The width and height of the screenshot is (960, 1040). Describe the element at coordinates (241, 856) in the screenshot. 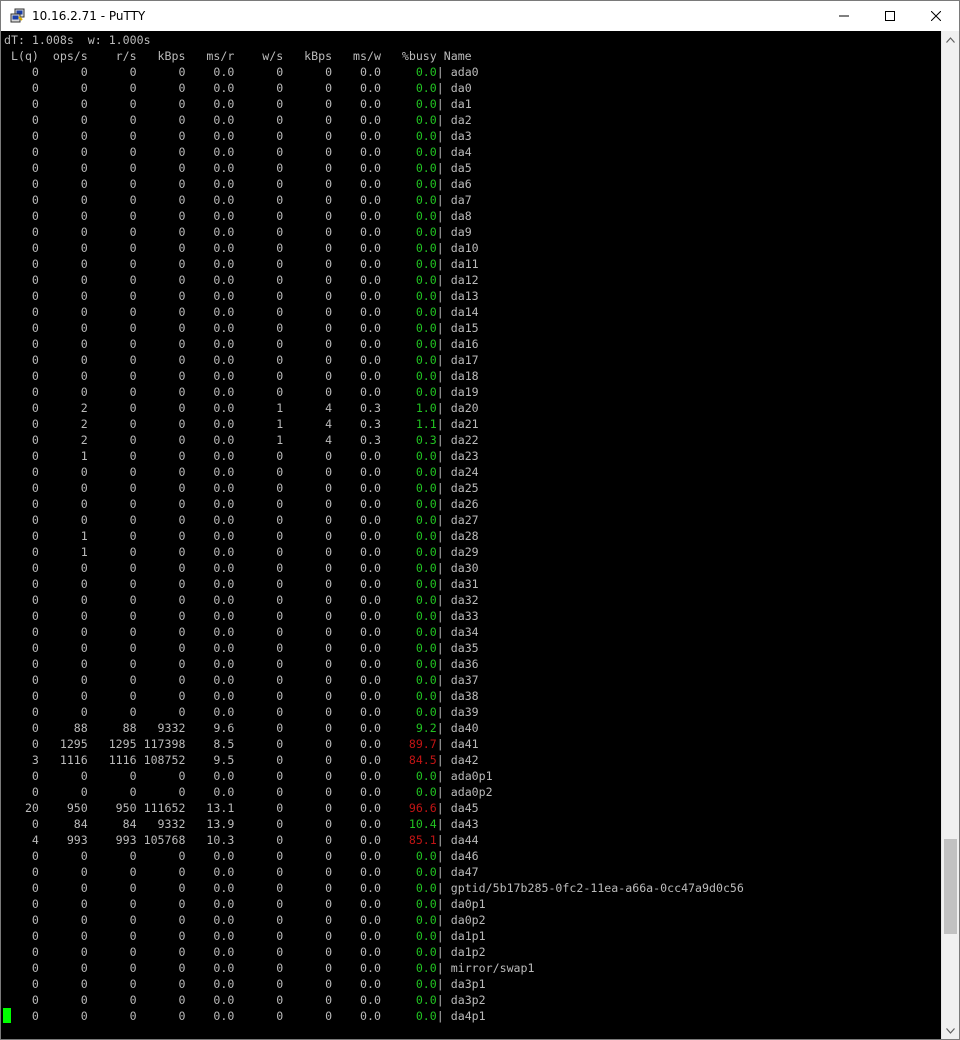

I see `table-row: 0 0 0 0 0.0 0 0 0.0 0.0| da46` at that location.